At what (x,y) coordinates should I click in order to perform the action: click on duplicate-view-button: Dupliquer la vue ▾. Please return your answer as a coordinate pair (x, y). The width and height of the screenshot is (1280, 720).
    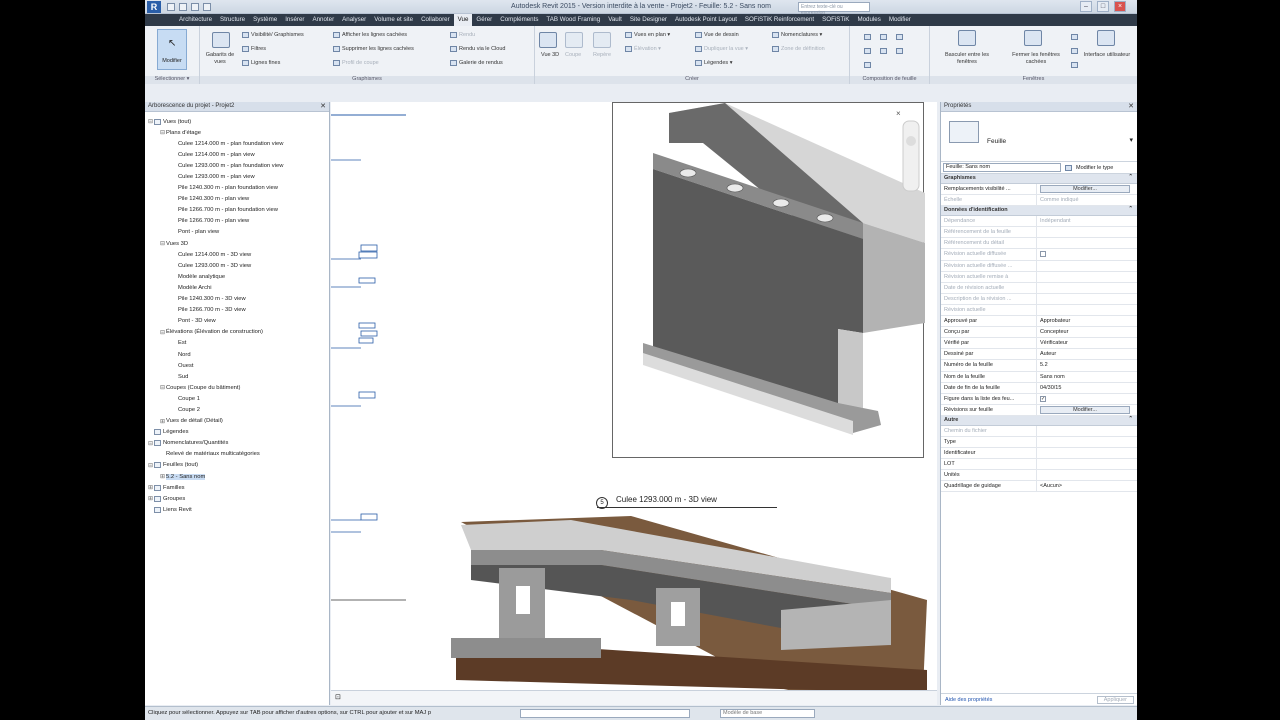
    Looking at the image, I should click on (721, 49).